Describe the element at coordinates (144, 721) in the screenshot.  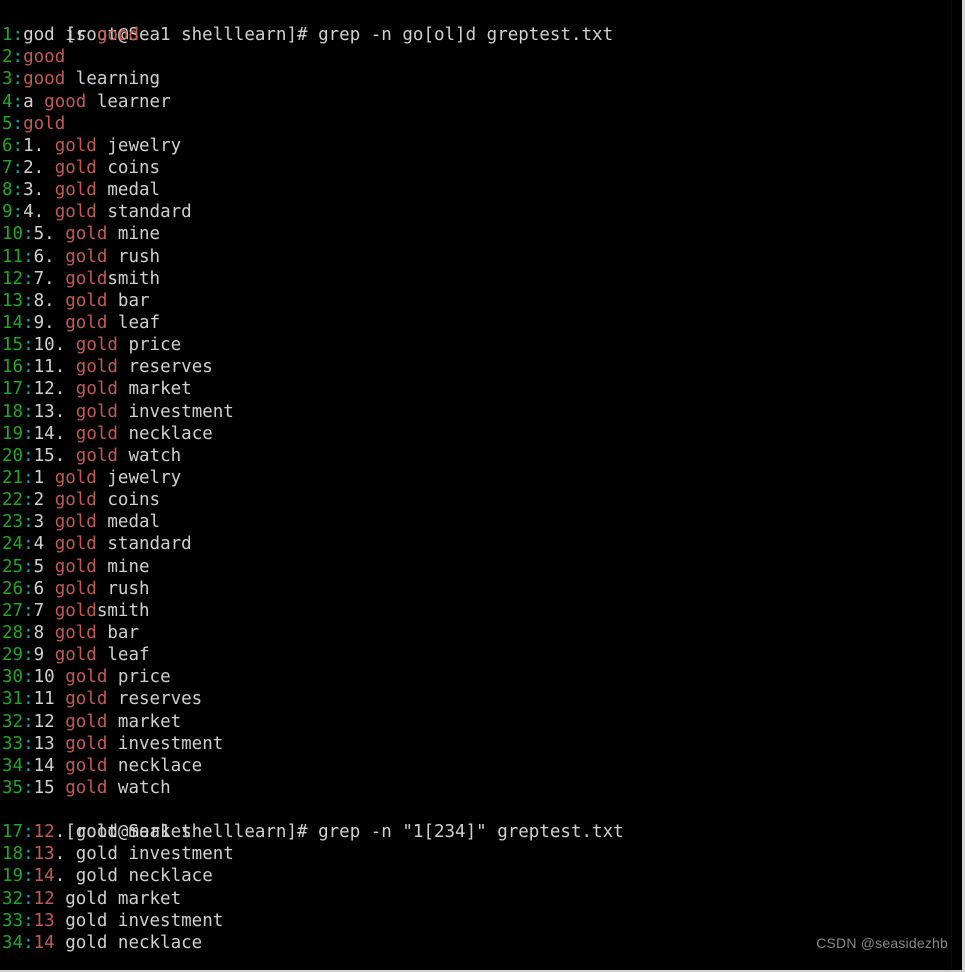
I see `grep-line-text: market` at that location.